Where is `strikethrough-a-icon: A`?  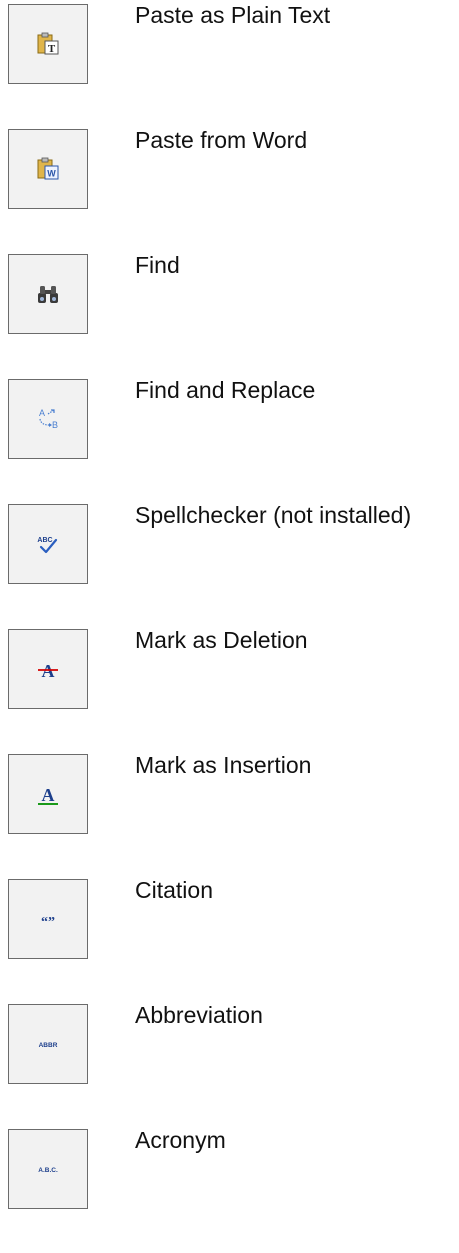 strikethrough-a-icon: A is located at coordinates (48, 669).